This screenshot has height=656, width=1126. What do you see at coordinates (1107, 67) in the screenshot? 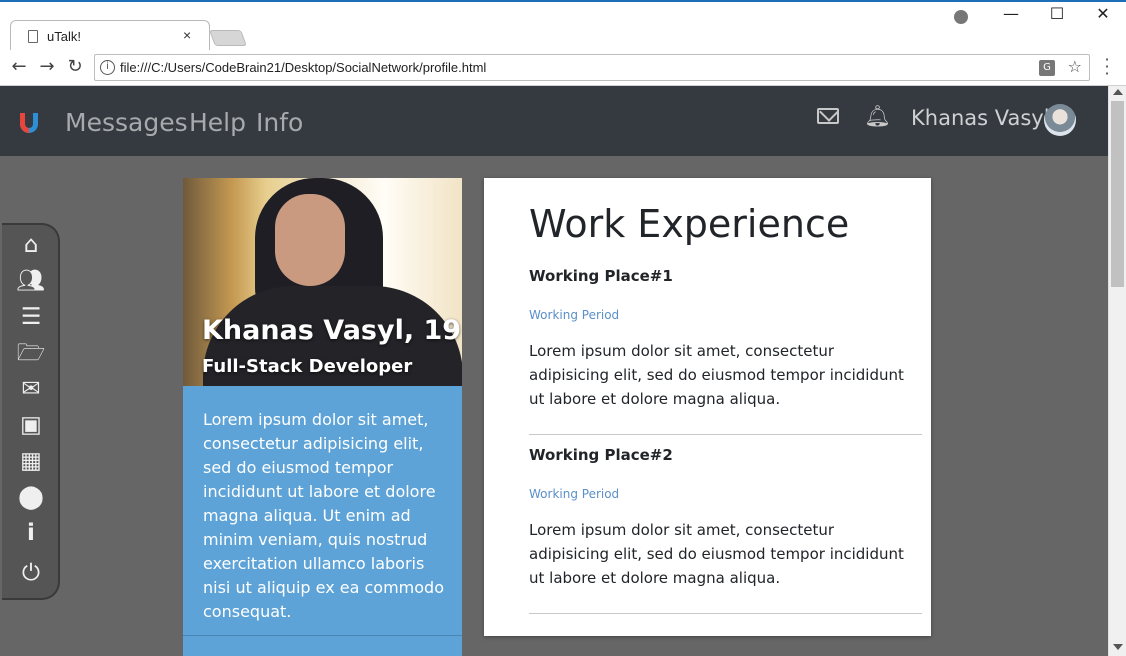
I see `browser-menu-icon: · · ·` at bounding box center [1107, 67].